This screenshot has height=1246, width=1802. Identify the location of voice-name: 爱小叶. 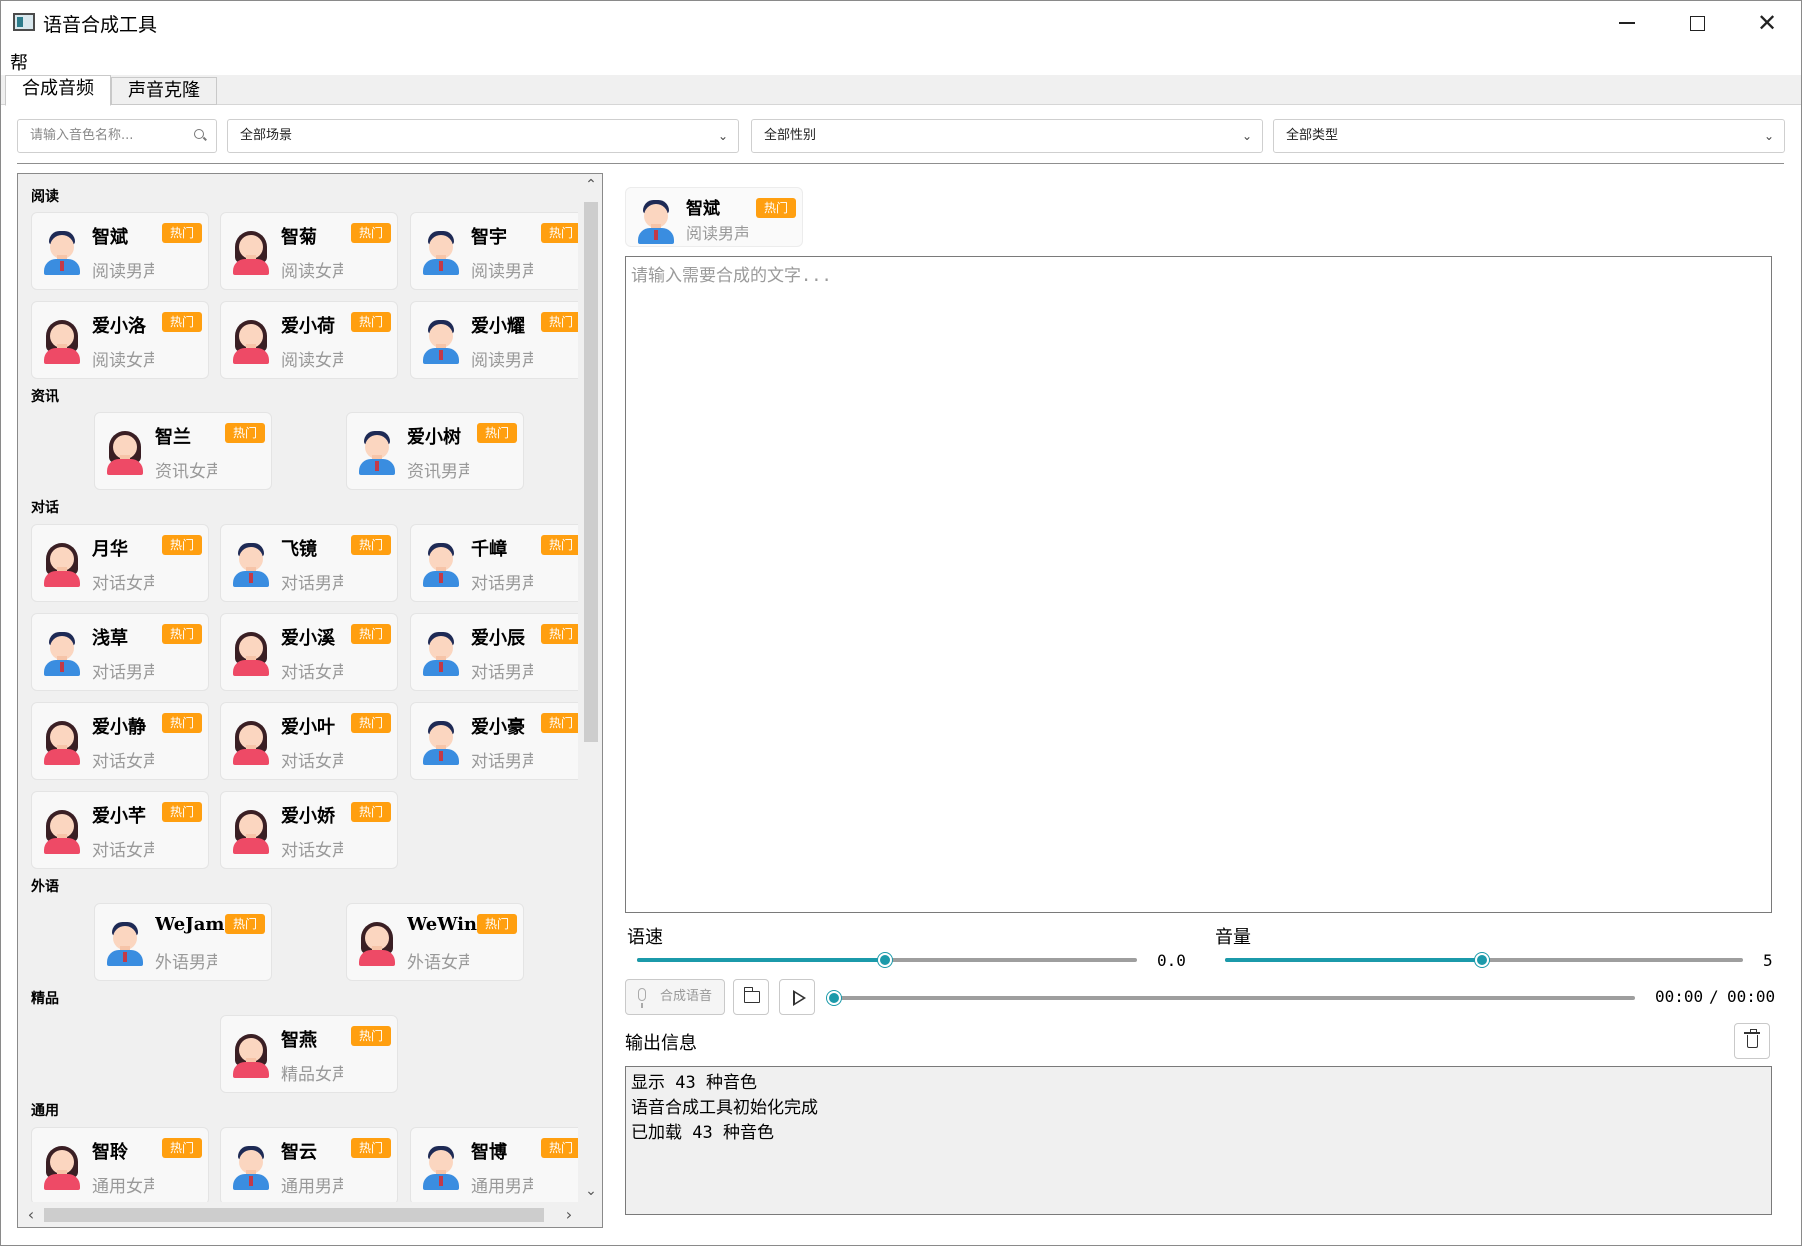
(308, 727).